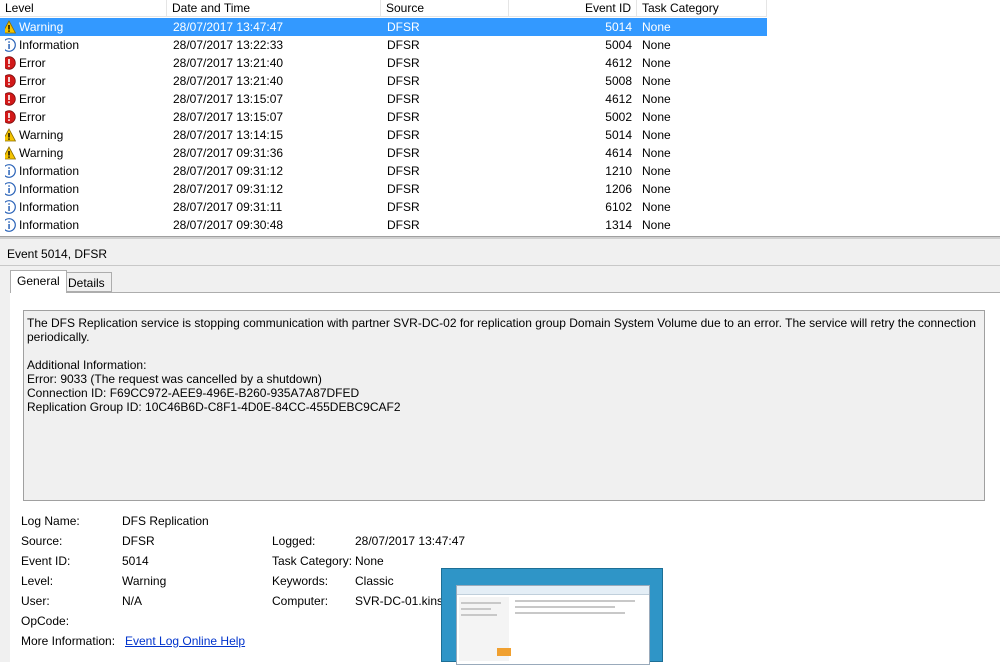 The width and height of the screenshot is (1000, 665). Describe the element at coordinates (46, 561) in the screenshot. I see `event-id-label: Event ID:` at that location.